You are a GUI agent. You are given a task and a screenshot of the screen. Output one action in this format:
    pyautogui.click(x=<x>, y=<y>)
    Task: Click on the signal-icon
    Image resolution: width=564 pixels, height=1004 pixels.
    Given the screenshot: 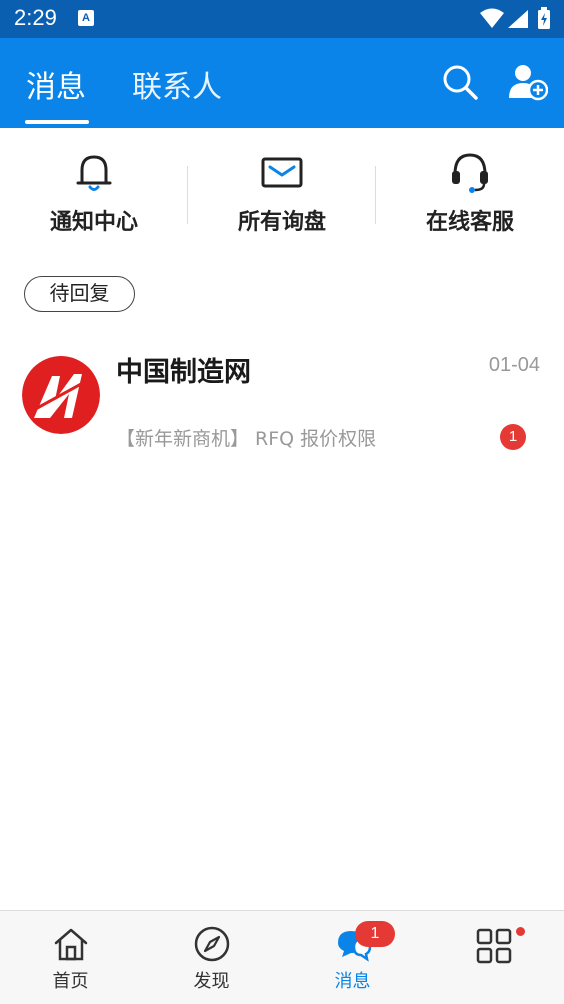 What is the action you would take?
    pyautogui.click(x=518, y=19)
    